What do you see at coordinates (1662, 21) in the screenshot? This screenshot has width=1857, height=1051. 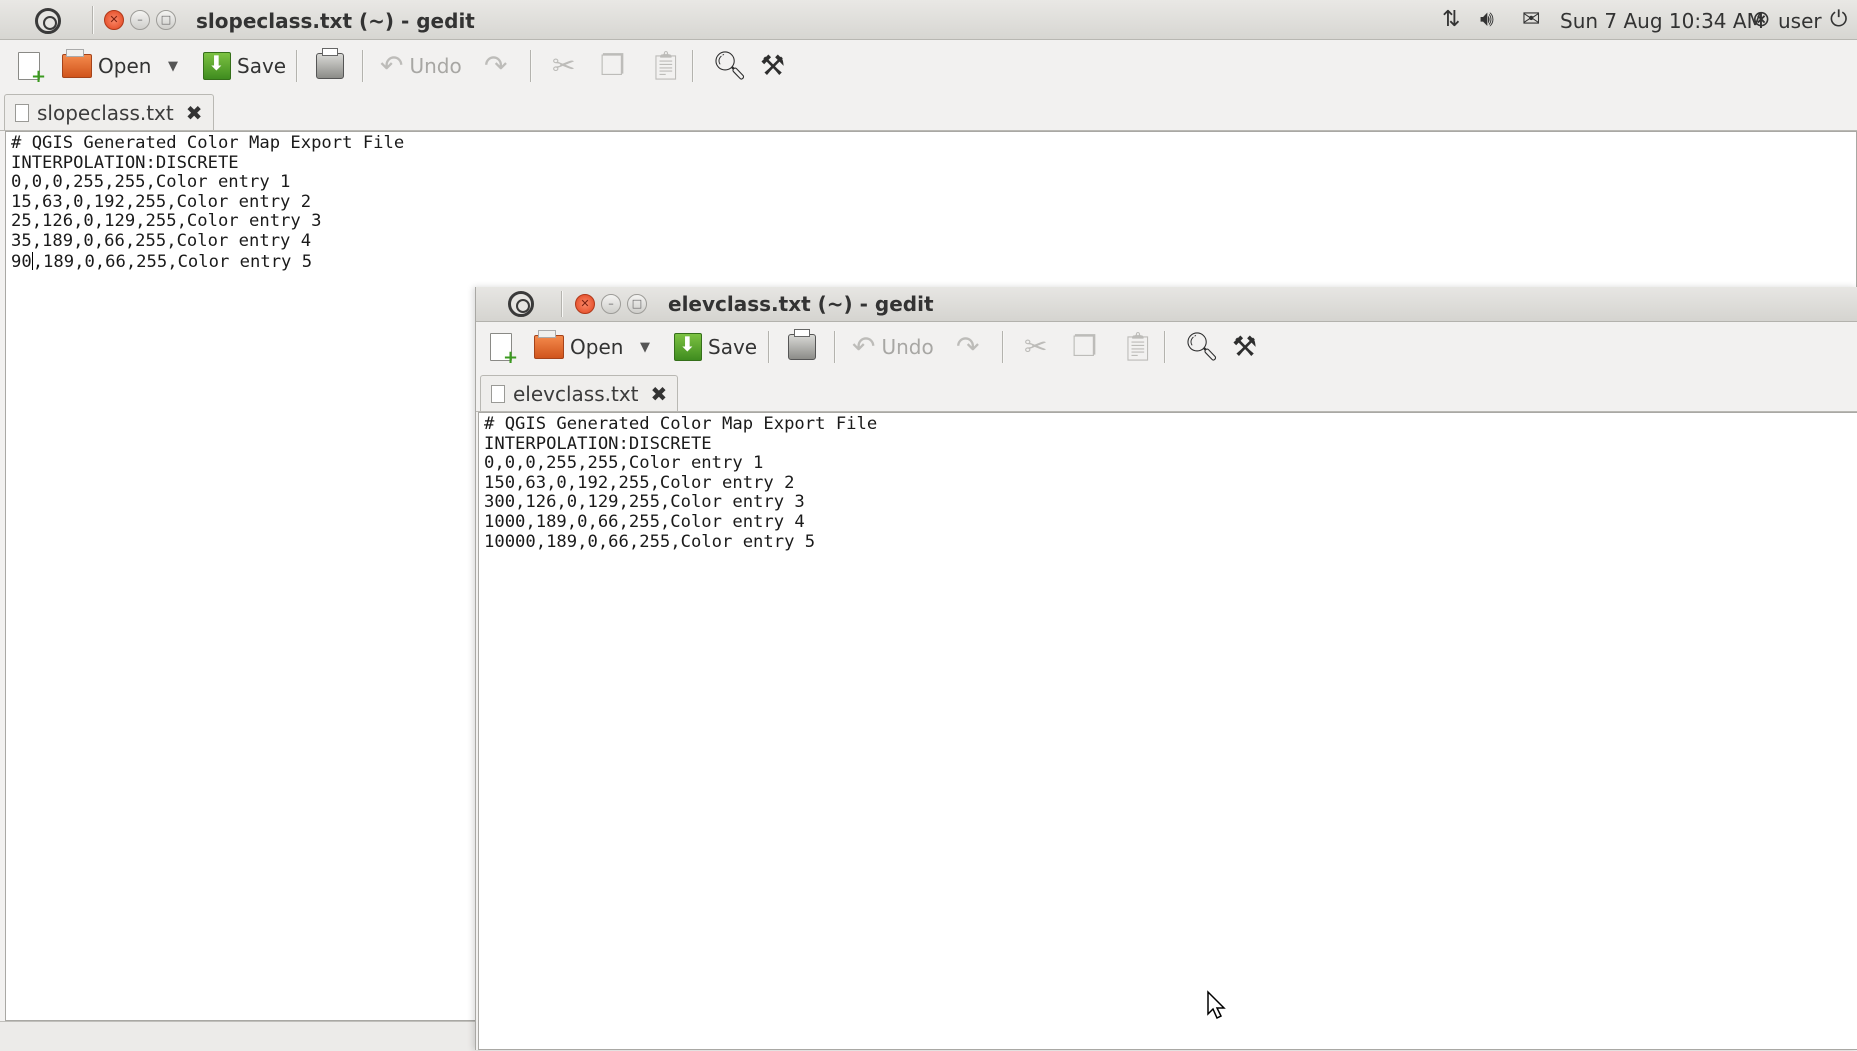 I see `clock: Sun 7 Aug 10:34 AM` at bounding box center [1662, 21].